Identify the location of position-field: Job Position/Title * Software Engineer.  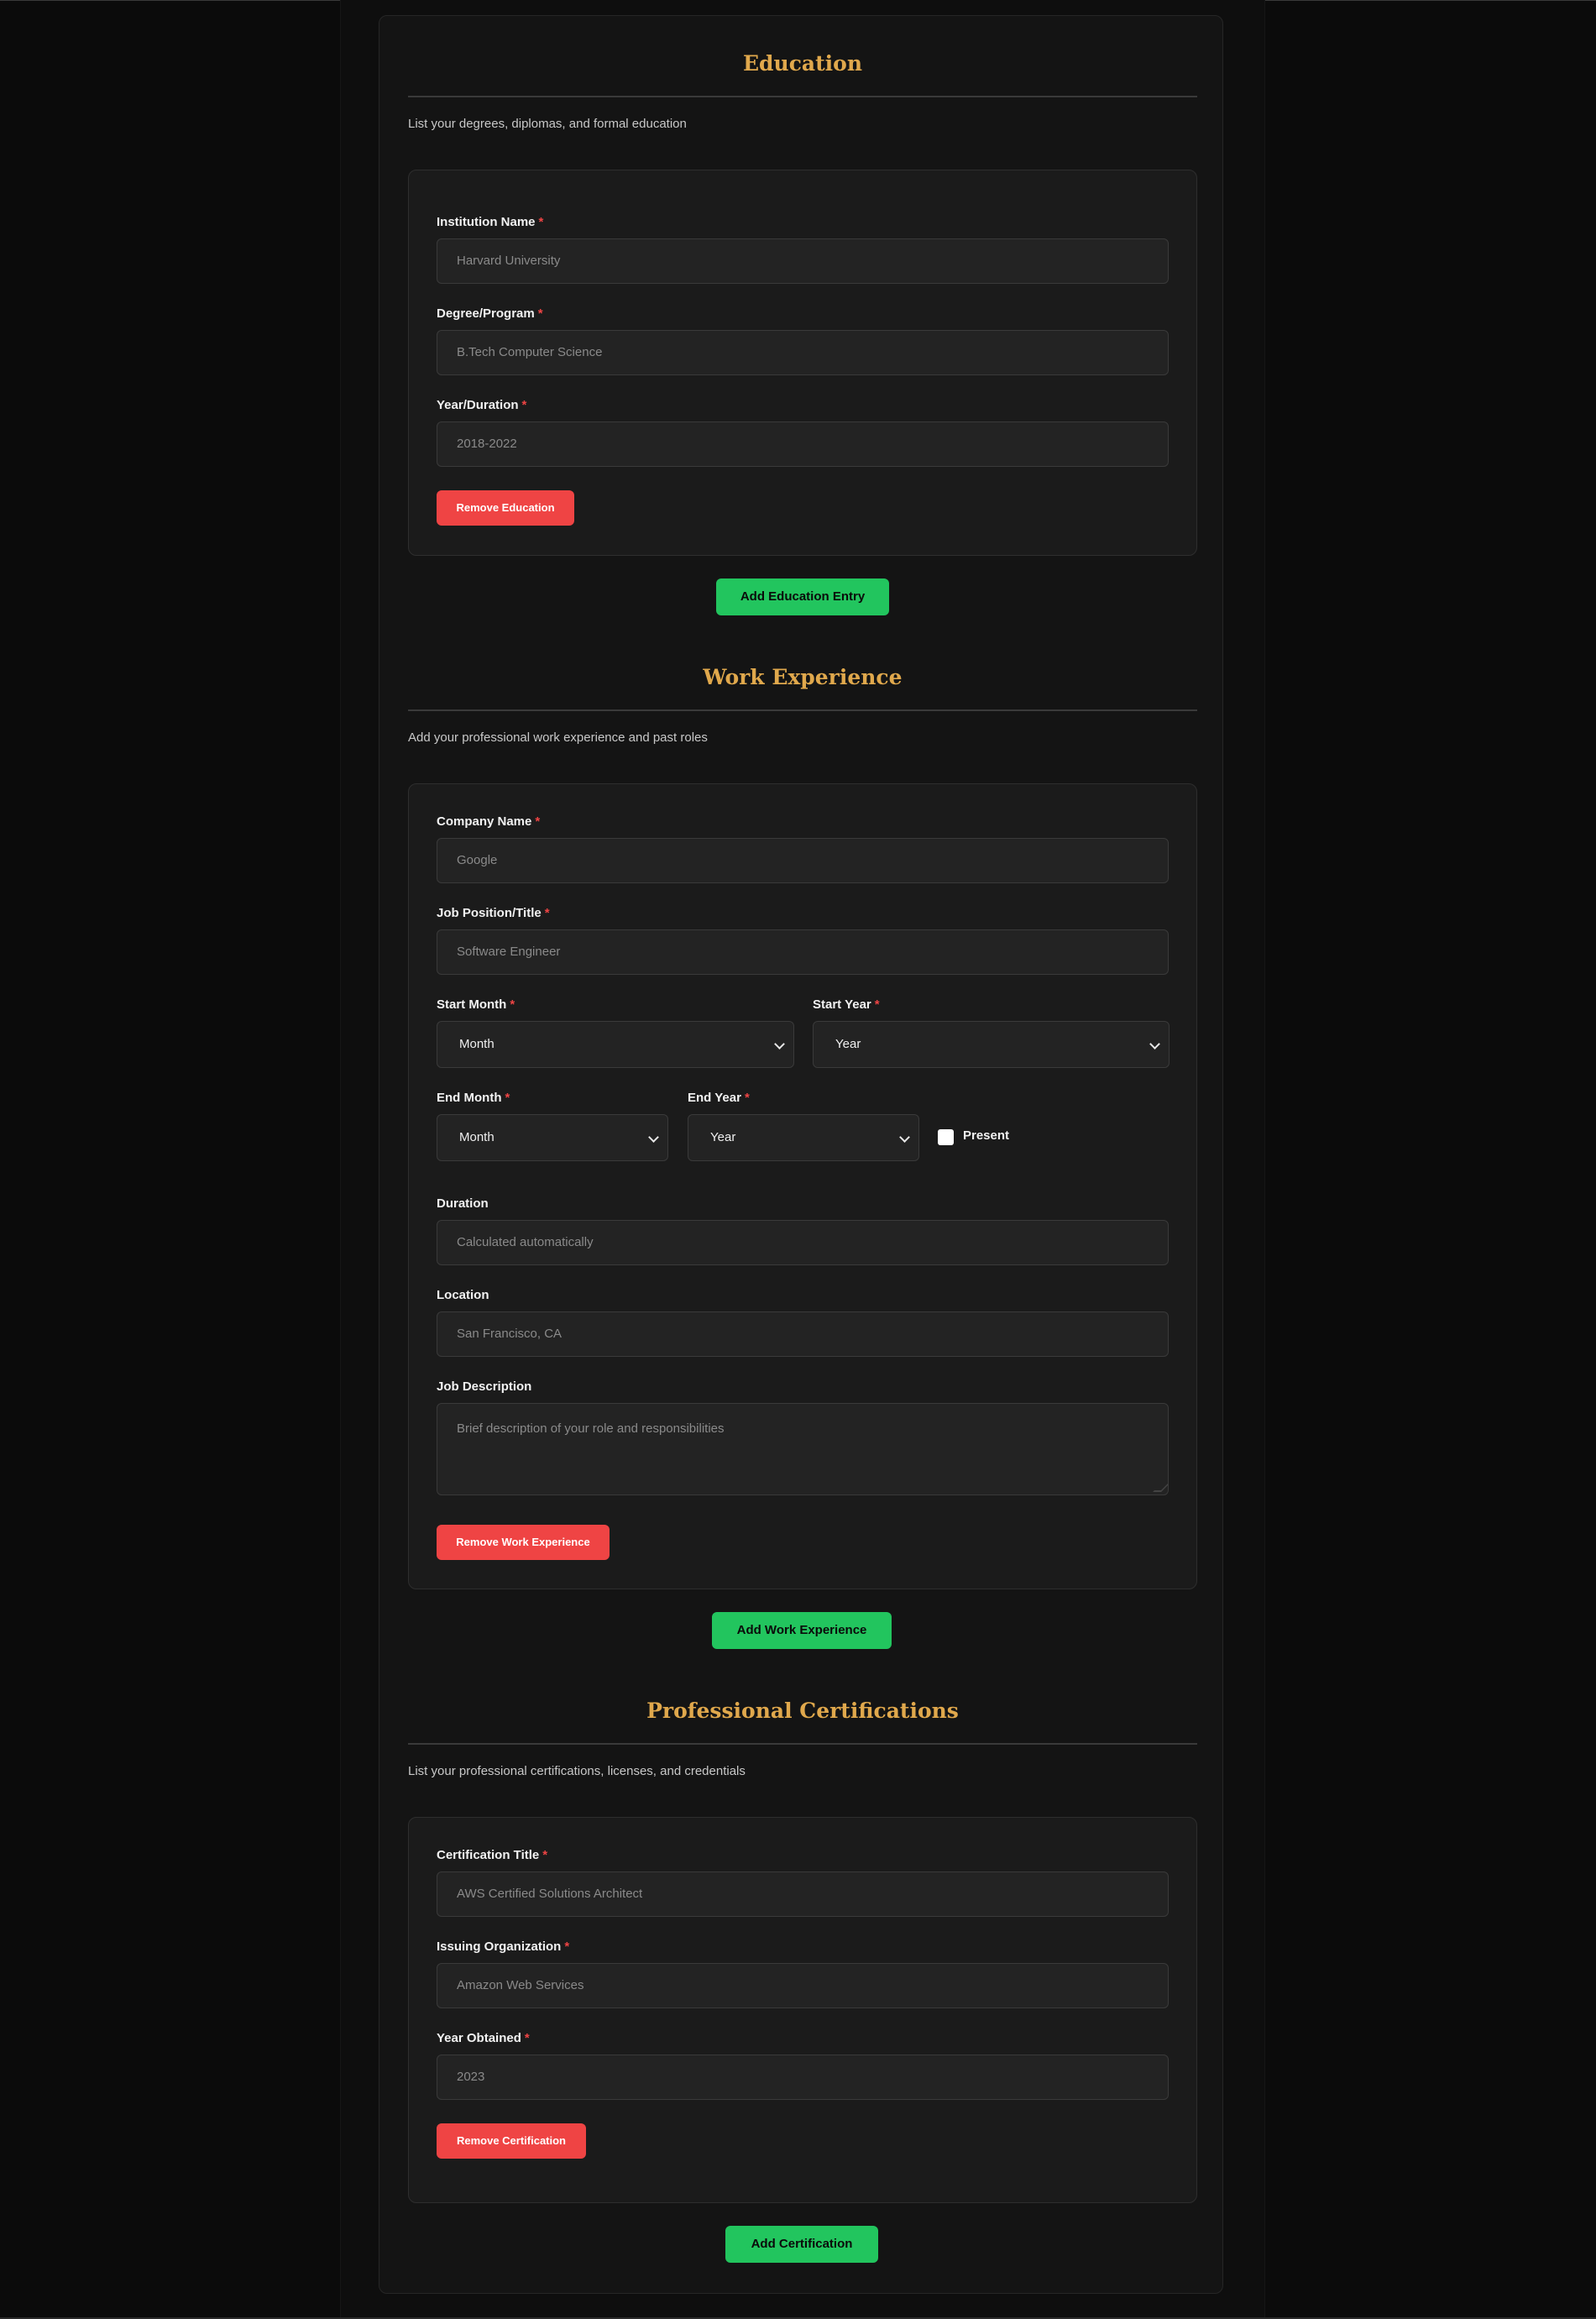
(803, 940).